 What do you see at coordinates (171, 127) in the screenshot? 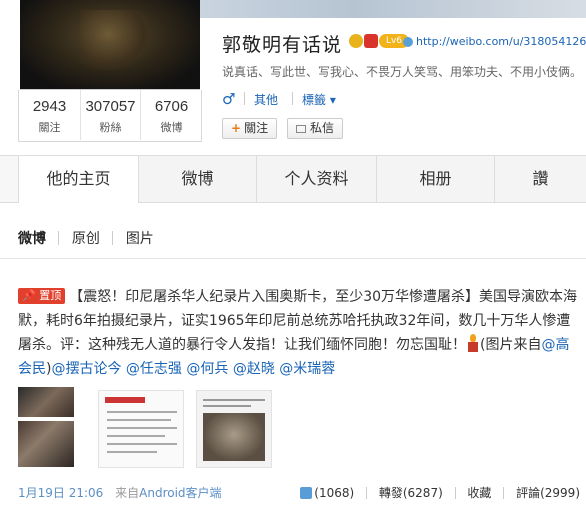
I see `stat-posts-label: 微博` at bounding box center [171, 127].